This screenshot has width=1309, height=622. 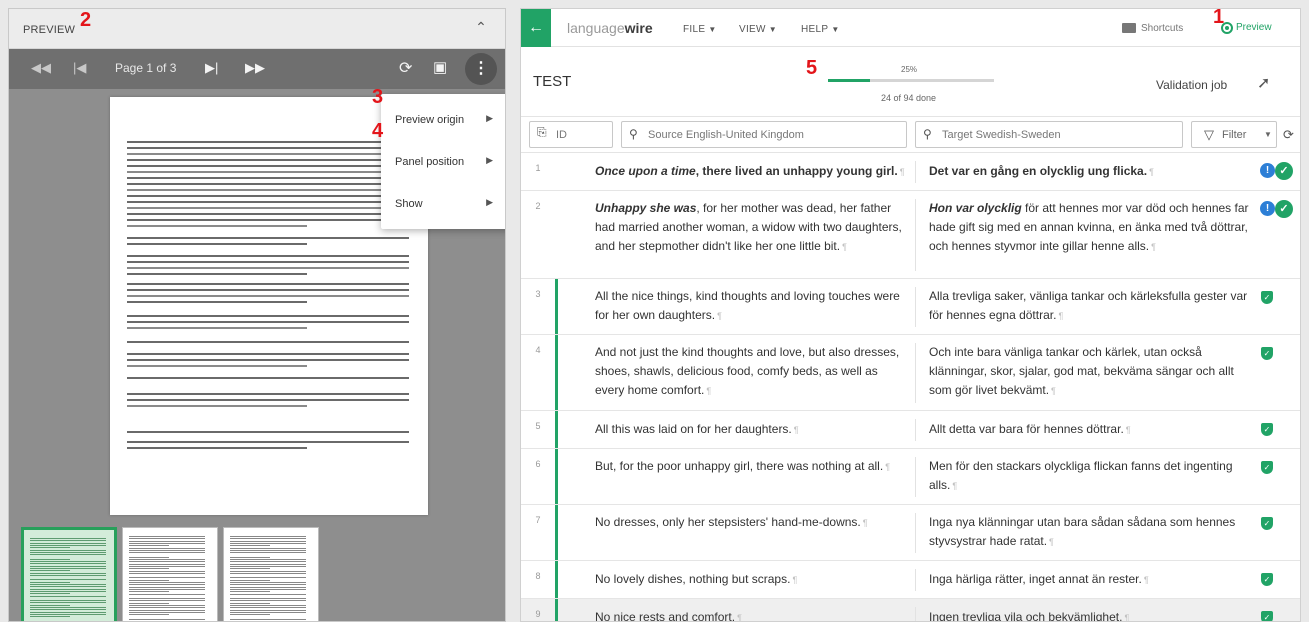 What do you see at coordinates (1162, 28) in the screenshot?
I see `shortcuts-link: Shortcuts` at bounding box center [1162, 28].